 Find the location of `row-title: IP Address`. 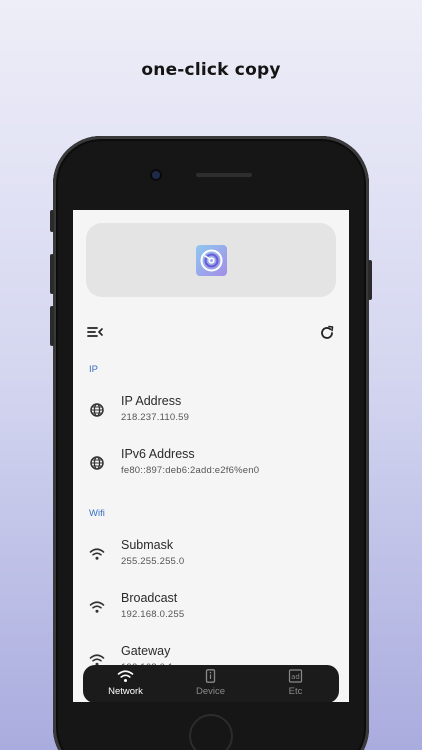

row-title: IP Address is located at coordinates (151, 401).